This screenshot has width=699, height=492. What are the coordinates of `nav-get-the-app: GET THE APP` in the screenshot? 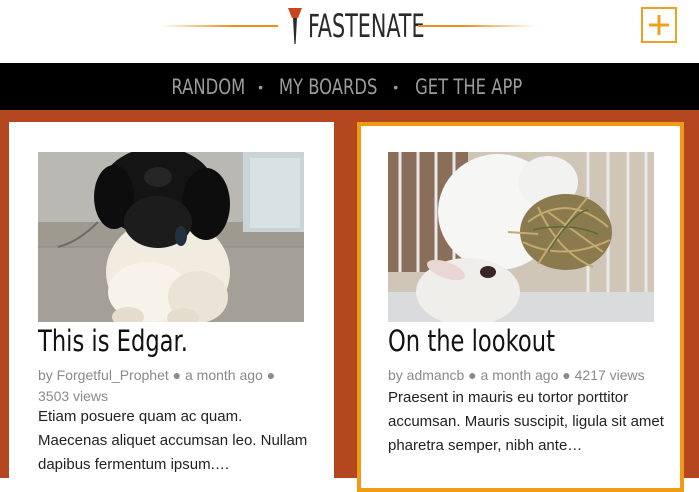 It's located at (468, 87).